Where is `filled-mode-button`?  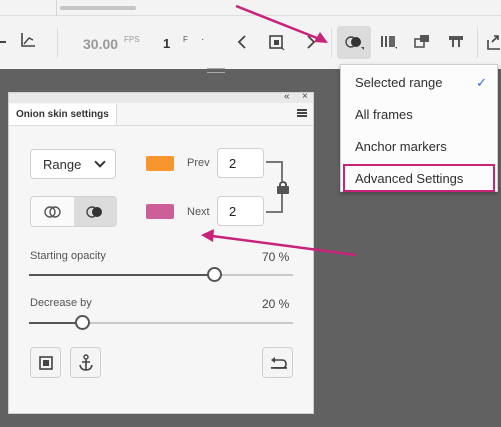 filled-mode-button is located at coordinates (95, 211).